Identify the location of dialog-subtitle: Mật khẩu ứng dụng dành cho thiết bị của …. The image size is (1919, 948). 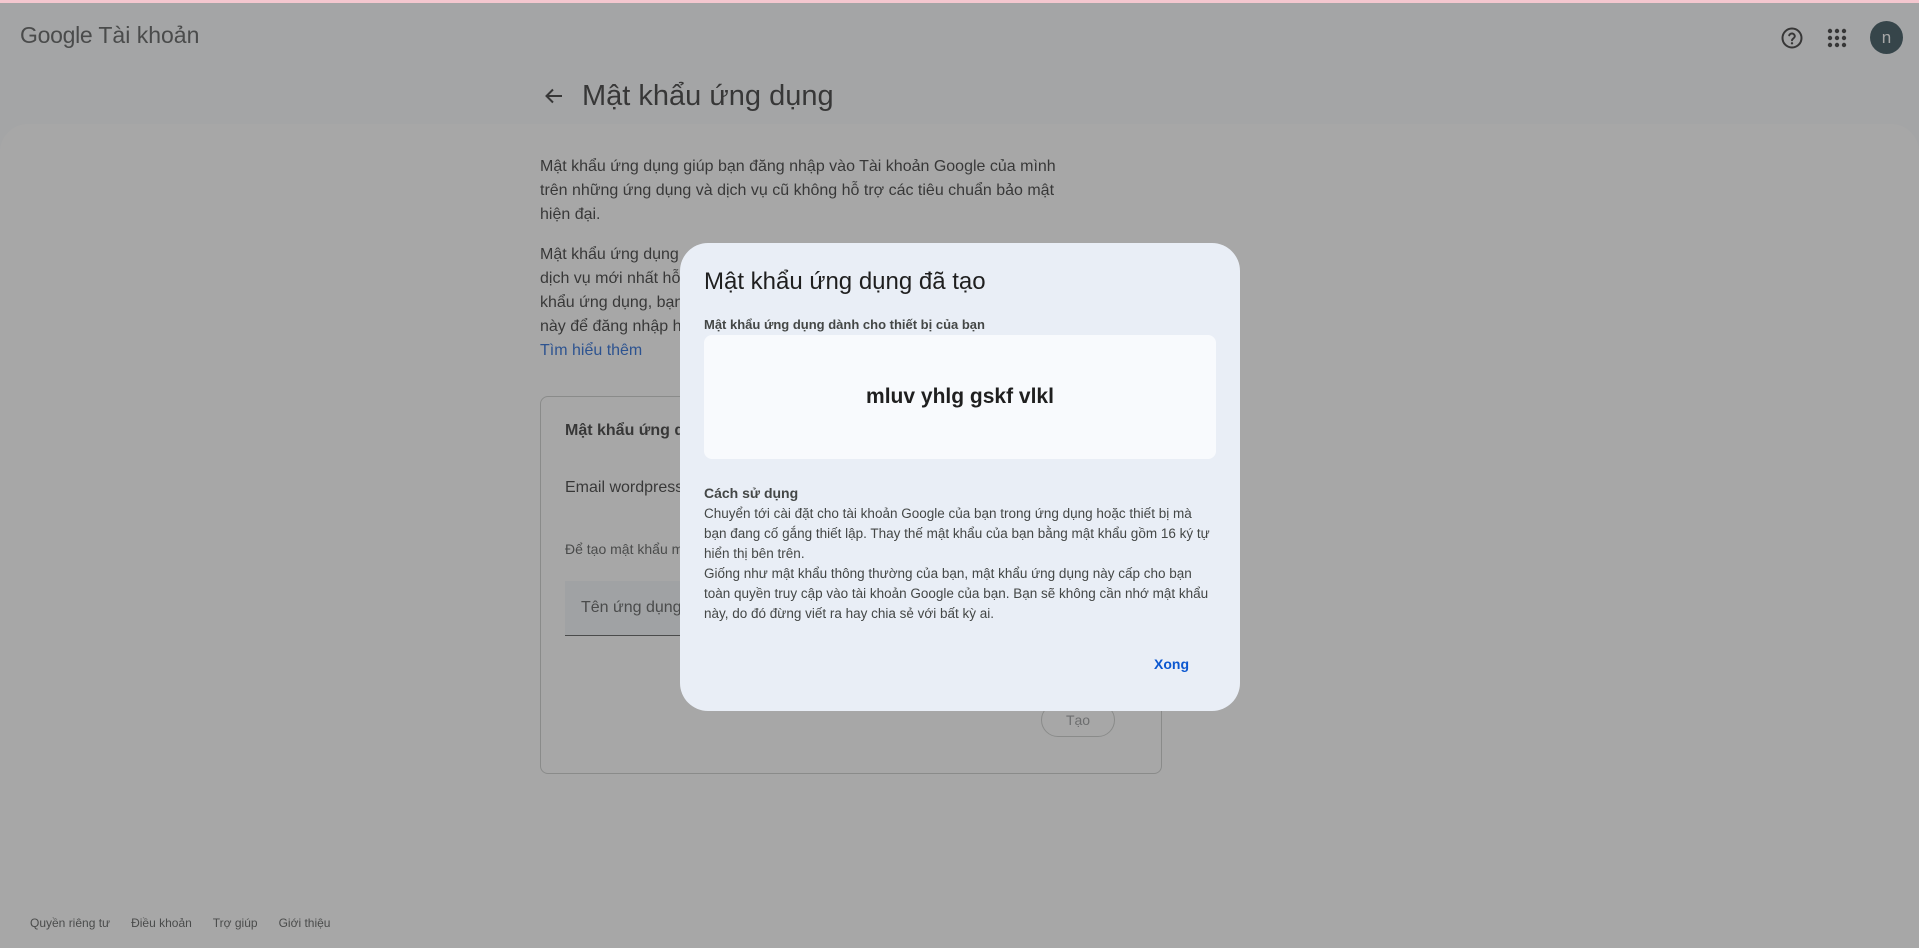
(844, 324).